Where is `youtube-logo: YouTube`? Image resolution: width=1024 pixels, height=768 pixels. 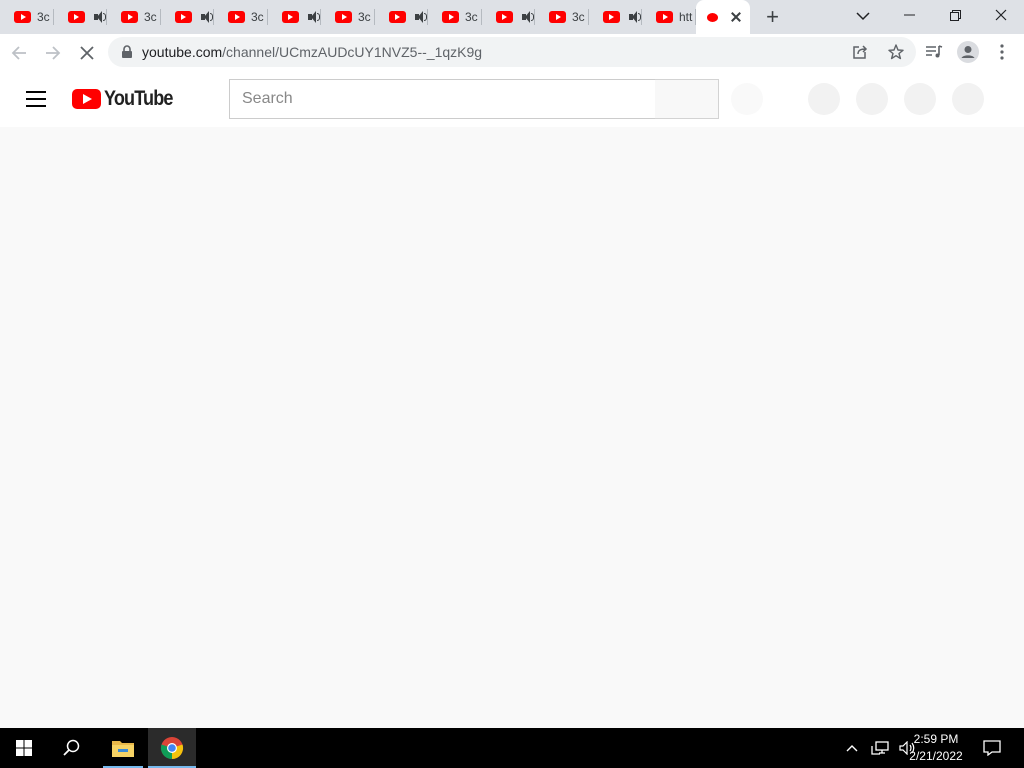
youtube-logo: YouTube is located at coordinates (128, 98).